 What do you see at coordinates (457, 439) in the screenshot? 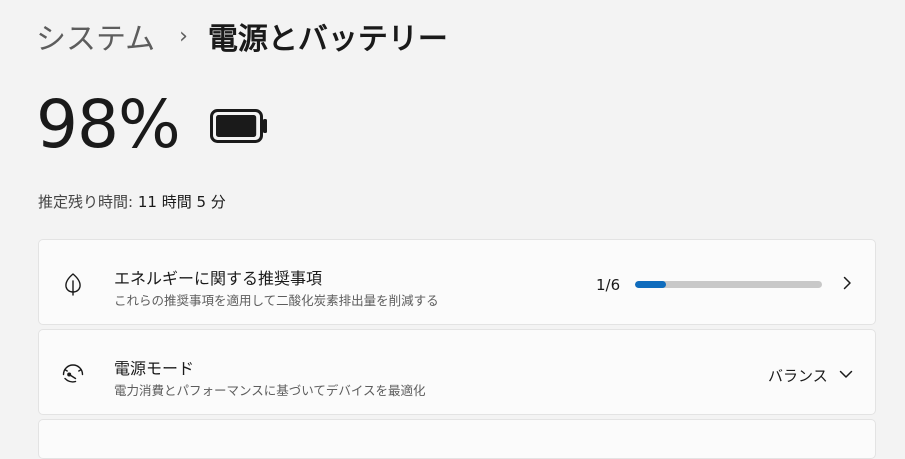
I see `next-settings-card` at bounding box center [457, 439].